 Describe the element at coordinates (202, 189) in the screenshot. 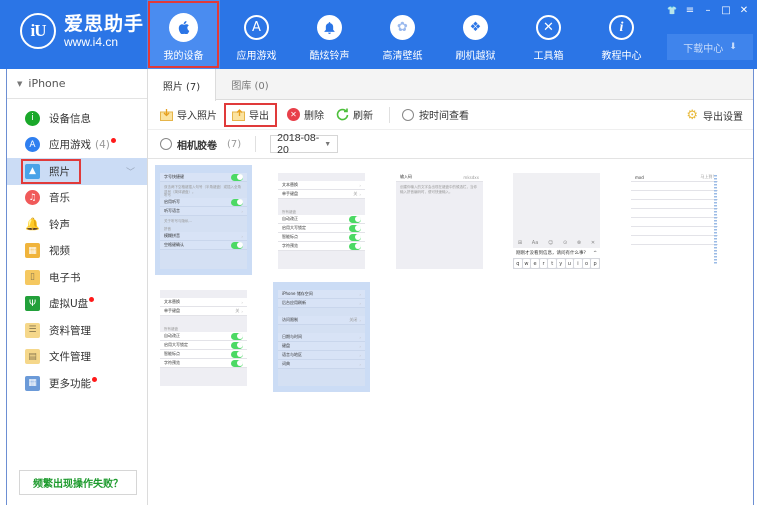

I see `section-caption: 双击两下空格键插入句号（半角键盘）或插入全角逗号（简体键盘）。` at that location.